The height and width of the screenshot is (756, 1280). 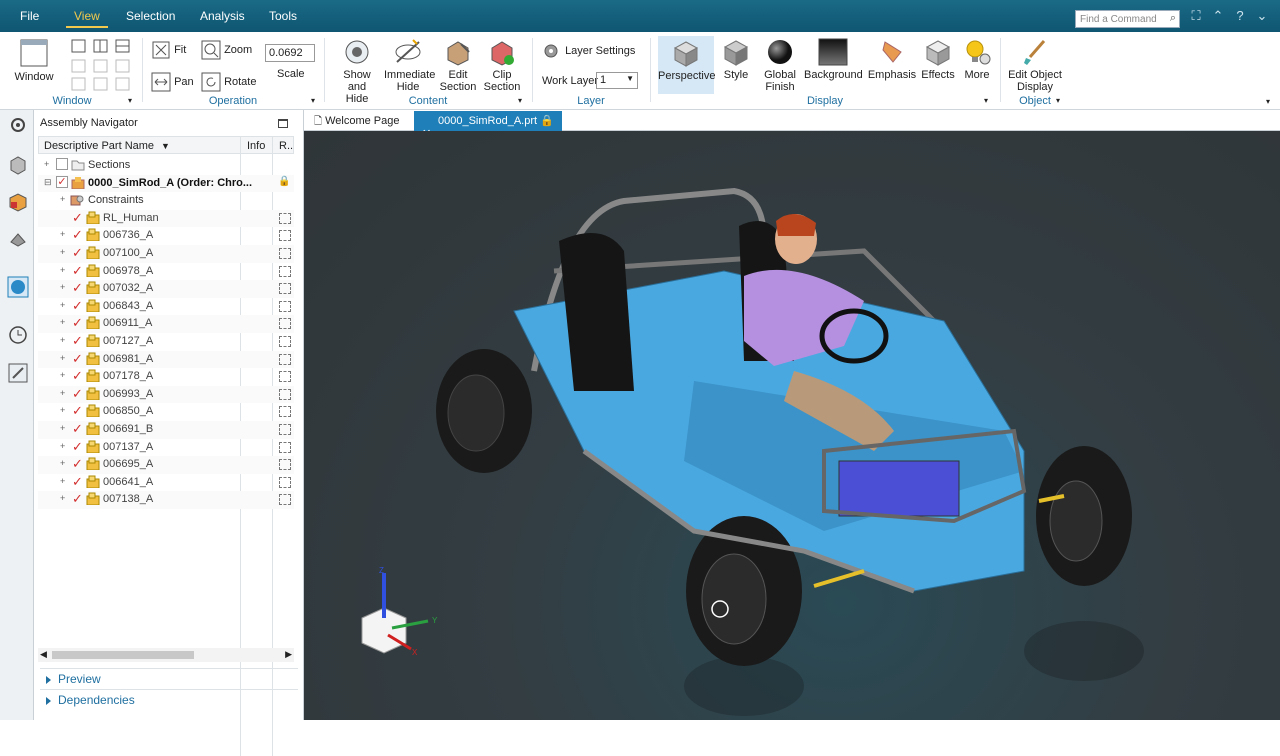 I want to click on tree-row-component: + ✓ 006850_A, so click(x=166, y=412).